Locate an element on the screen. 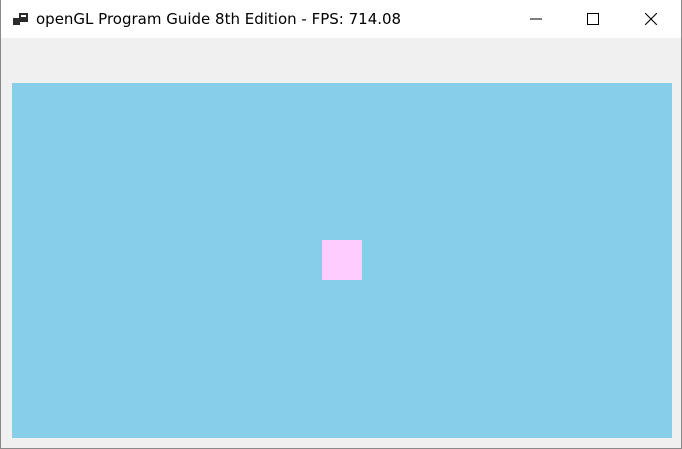  maximize-button is located at coordinates (593, 19).